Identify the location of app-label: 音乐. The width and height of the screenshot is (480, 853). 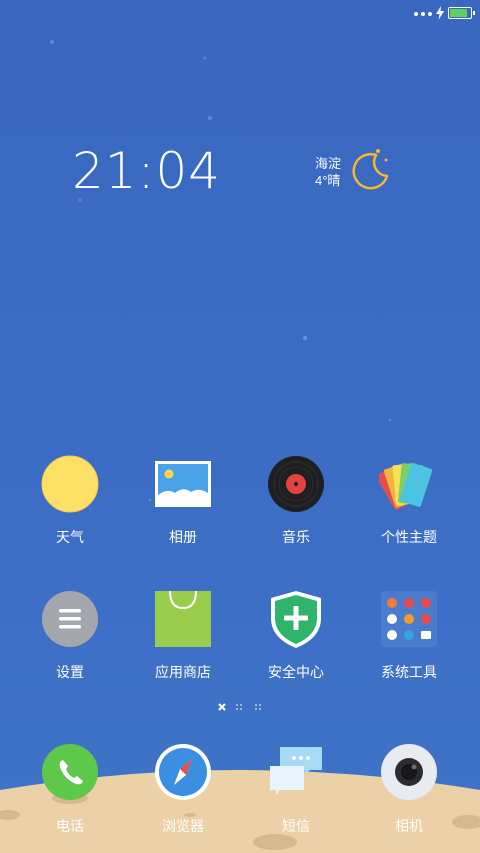
(296, 537).